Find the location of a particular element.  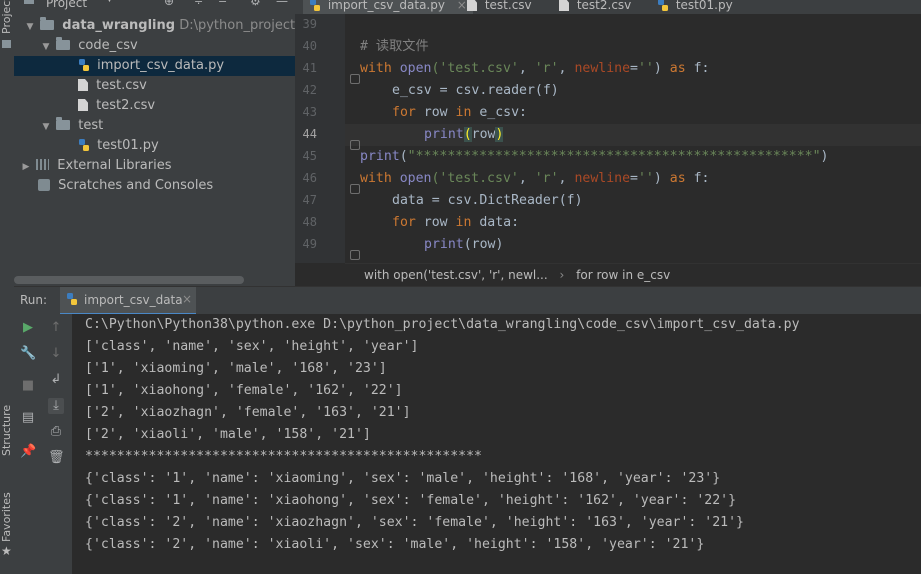

tree-item-data-wrangling: ▼ data_wrangling D:\python_project\data_ is located at coordinates (154, 26).